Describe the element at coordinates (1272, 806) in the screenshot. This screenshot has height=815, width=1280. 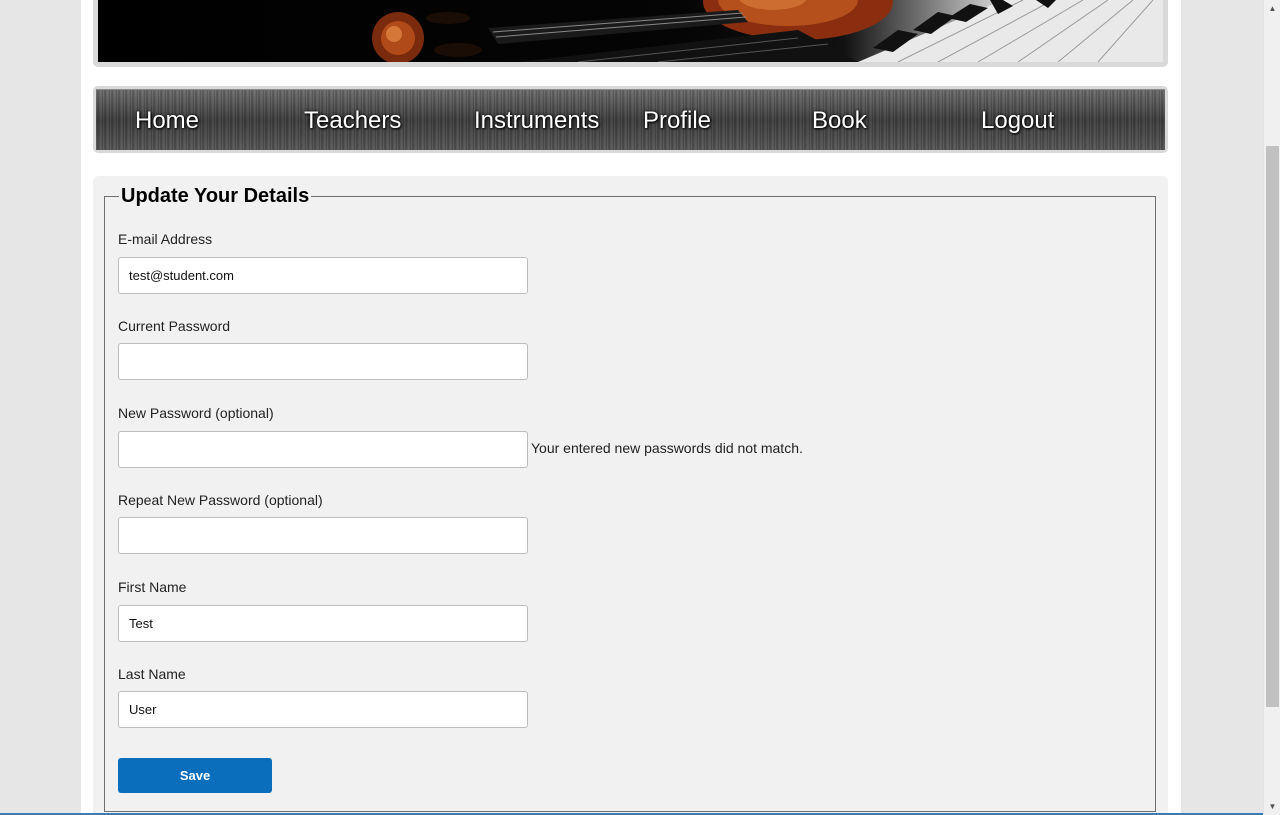
I see `scroll-down-arrow-icon: ▼` at that location.